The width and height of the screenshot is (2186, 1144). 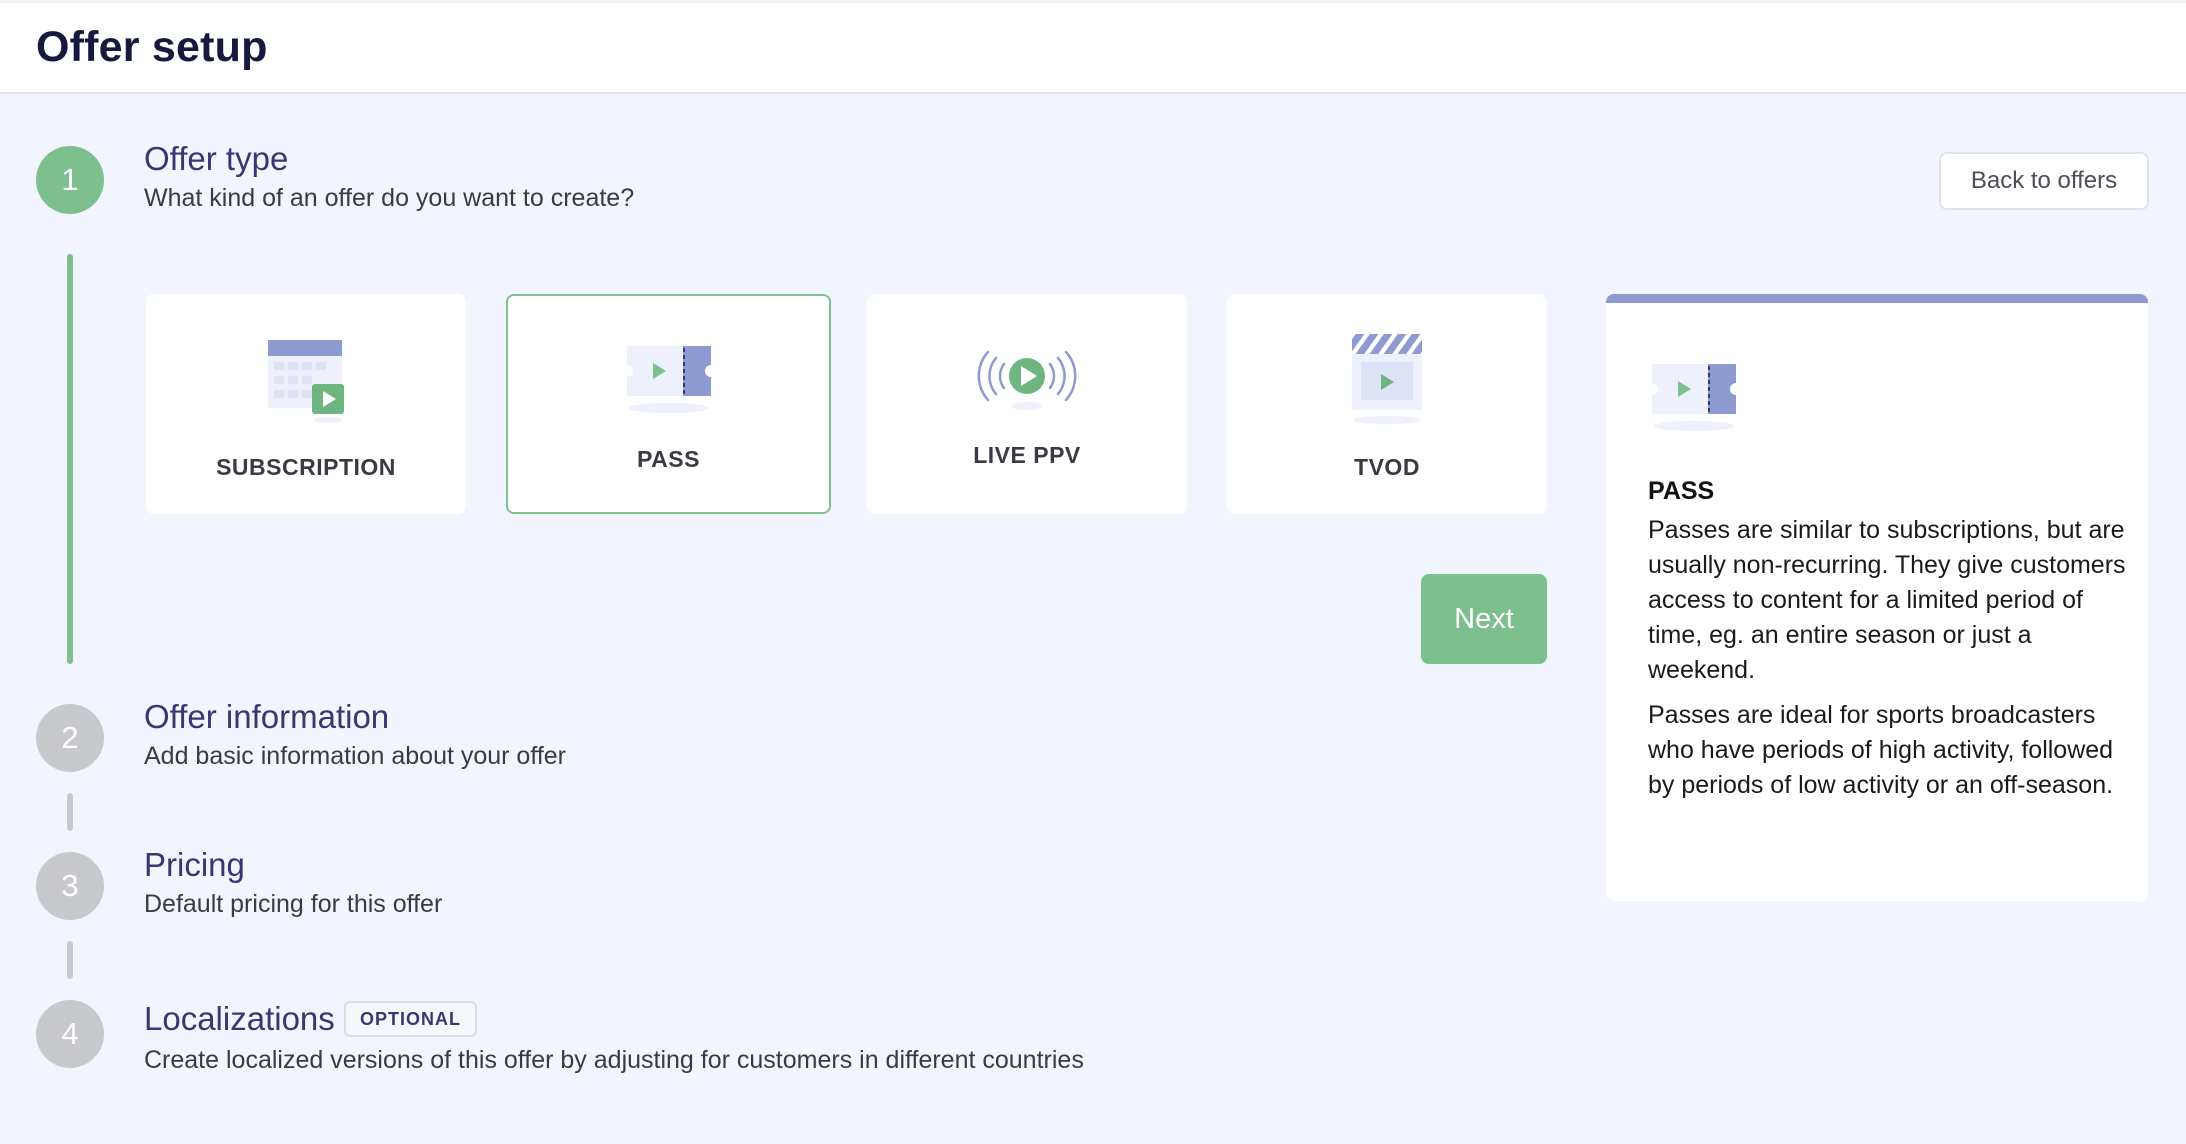 I want to click on offer-type-card-live-ppv: LIVE PPV, so click(x=1027, y=404).